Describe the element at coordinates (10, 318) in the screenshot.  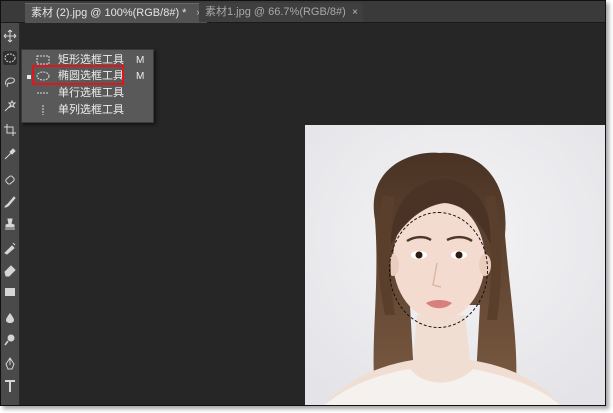
I see `blur-icon` at that location.